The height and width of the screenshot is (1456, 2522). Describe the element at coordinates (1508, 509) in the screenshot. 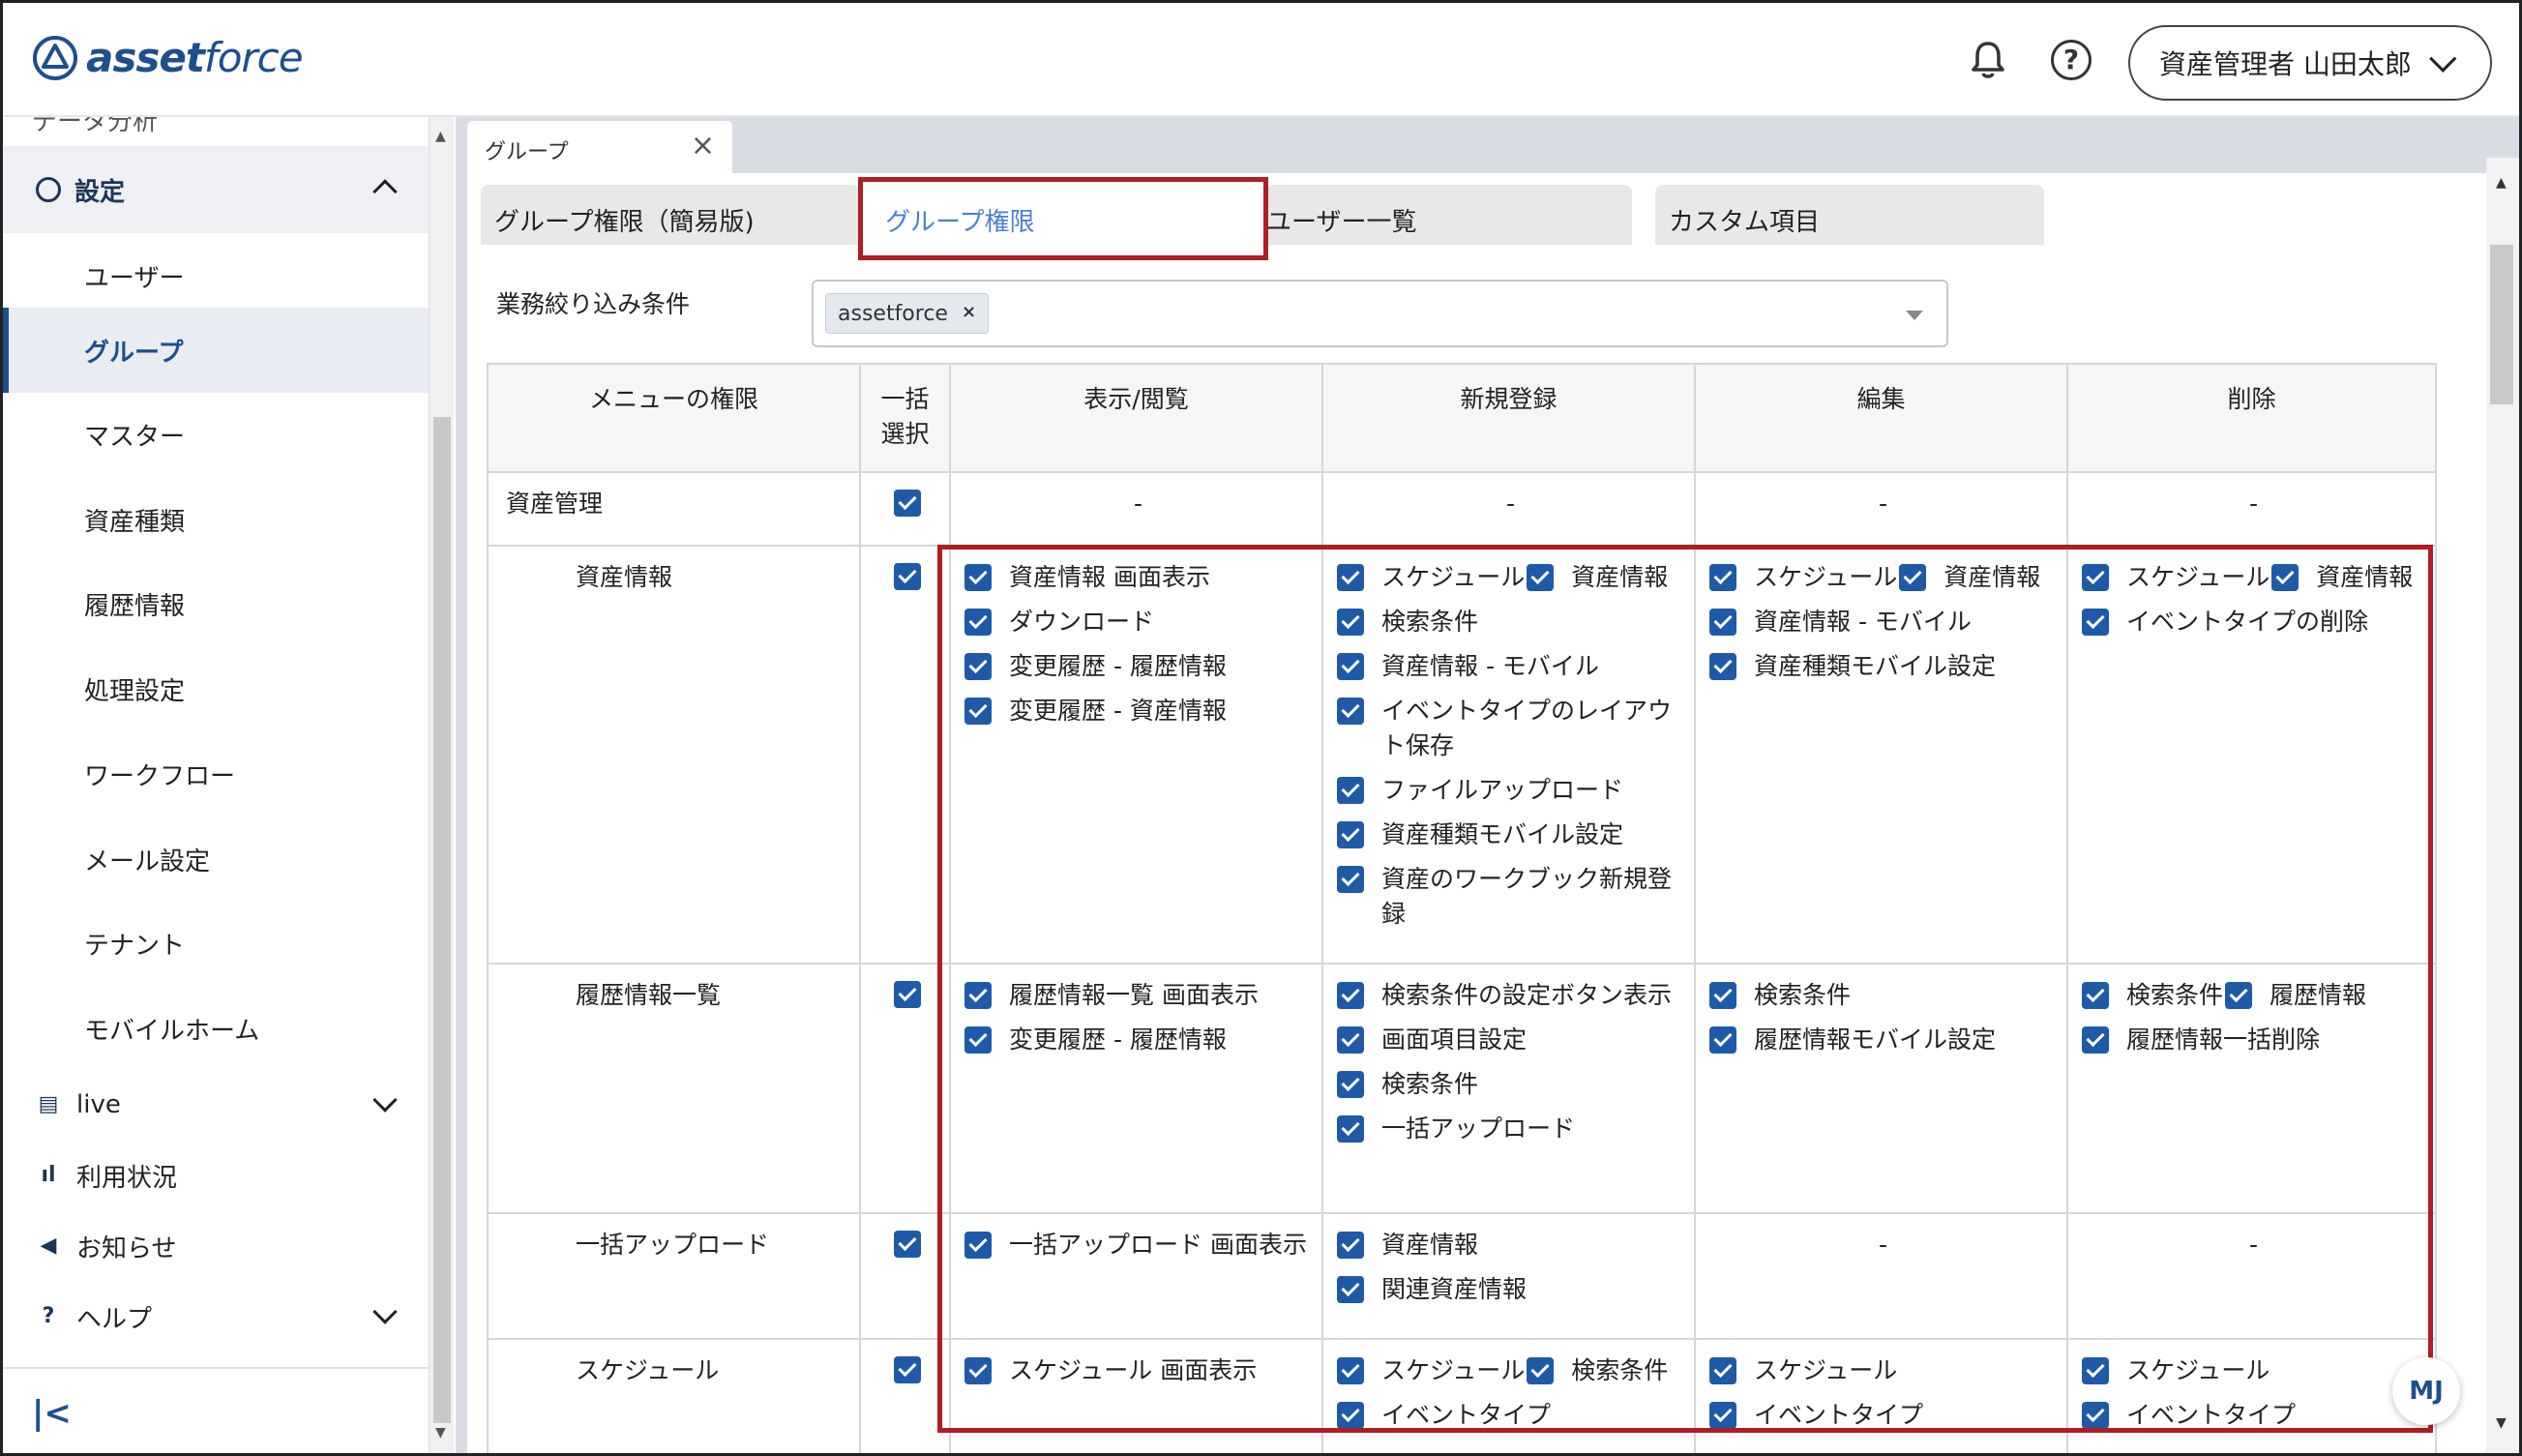

I see `create-cell: -` at that location.